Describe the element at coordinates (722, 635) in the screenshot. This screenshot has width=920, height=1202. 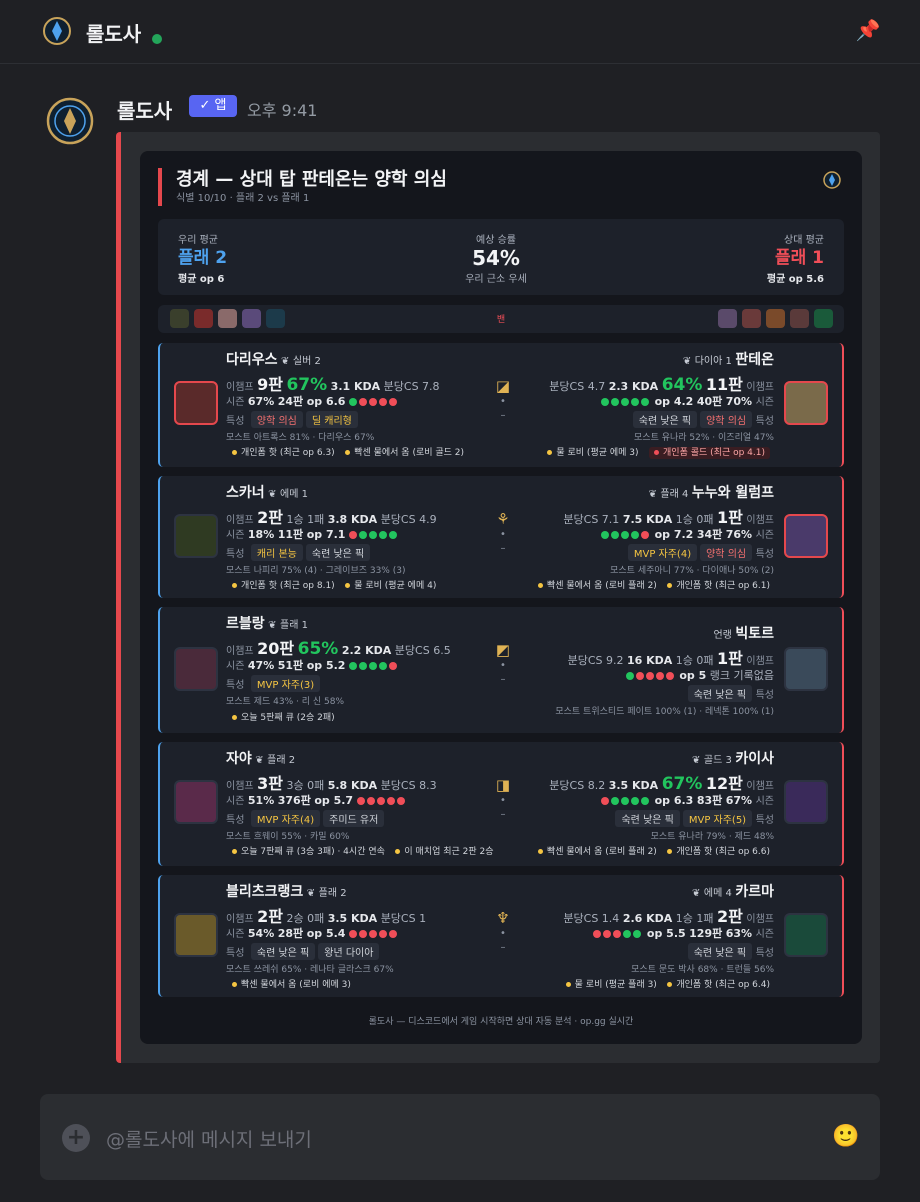
I see `tier-label: 언랭` at that location.